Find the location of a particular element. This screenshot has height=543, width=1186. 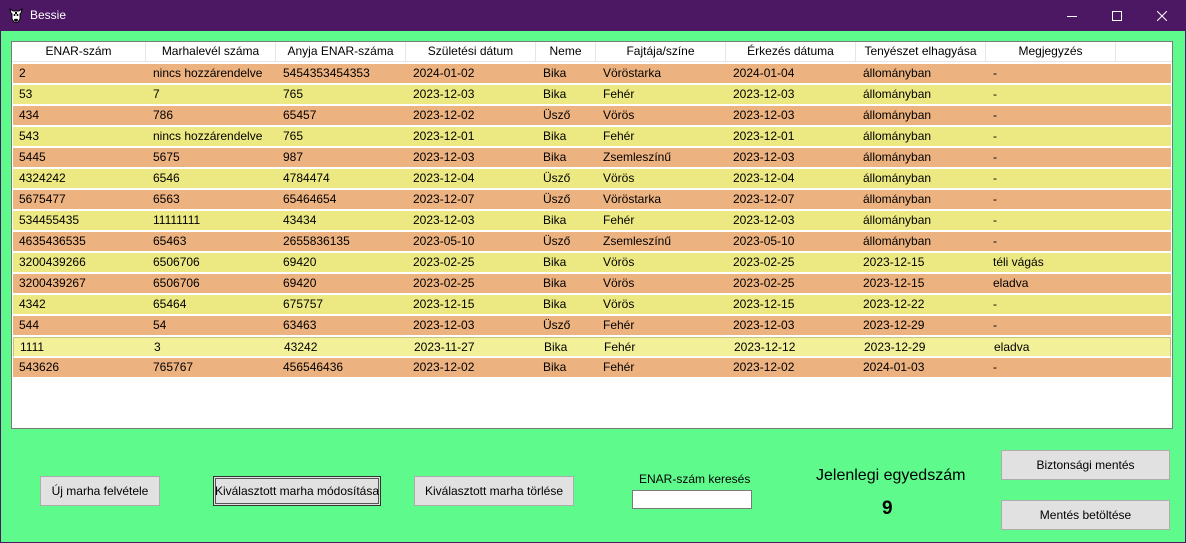

delete-cattle-button: Kiválasztott marha törlése is located at coordinates (494, 491).